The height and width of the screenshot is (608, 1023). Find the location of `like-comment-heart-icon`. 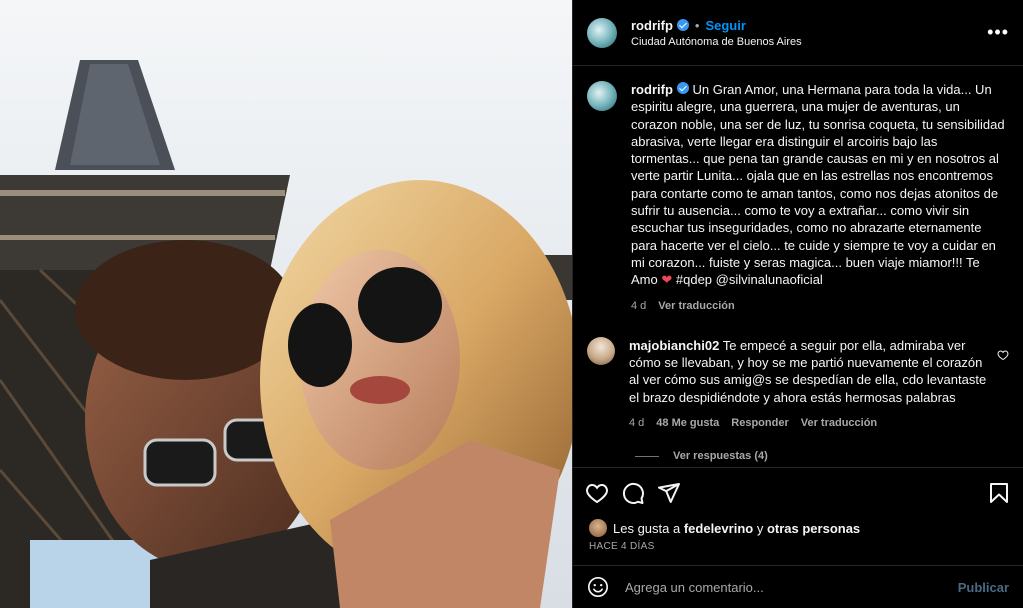

like-comment-heart-icon is located at coordinates (1003, 355).